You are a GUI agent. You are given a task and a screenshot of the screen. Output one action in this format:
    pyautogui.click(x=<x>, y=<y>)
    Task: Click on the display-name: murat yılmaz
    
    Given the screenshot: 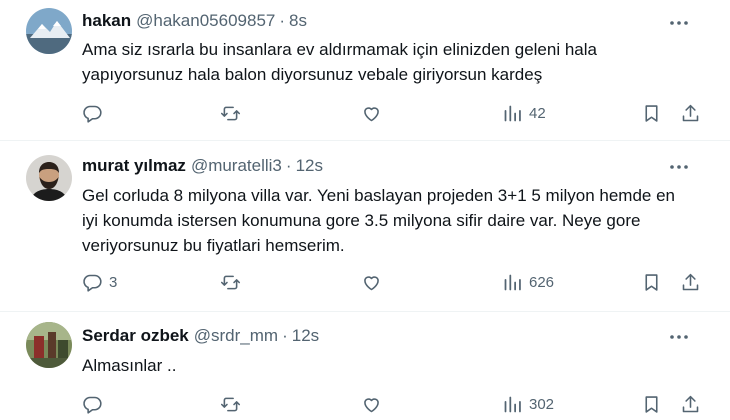 What is the action you would take?
    pyautogui.click(x=134, y=166)
    